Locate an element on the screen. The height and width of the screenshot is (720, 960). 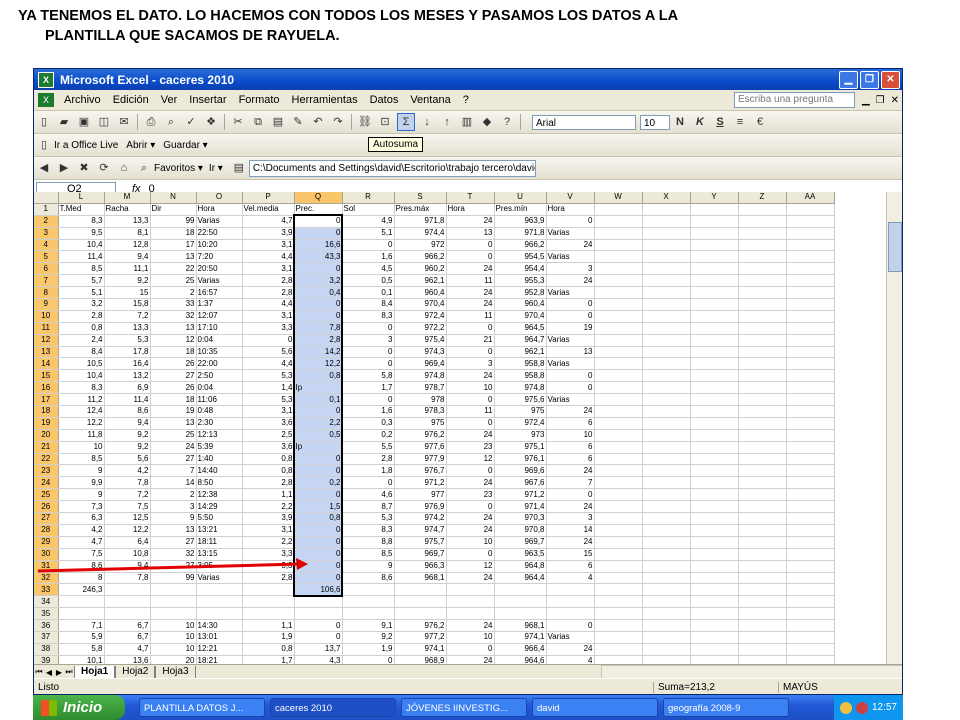
cell: 9,4 is located at coordinates (127, 566).